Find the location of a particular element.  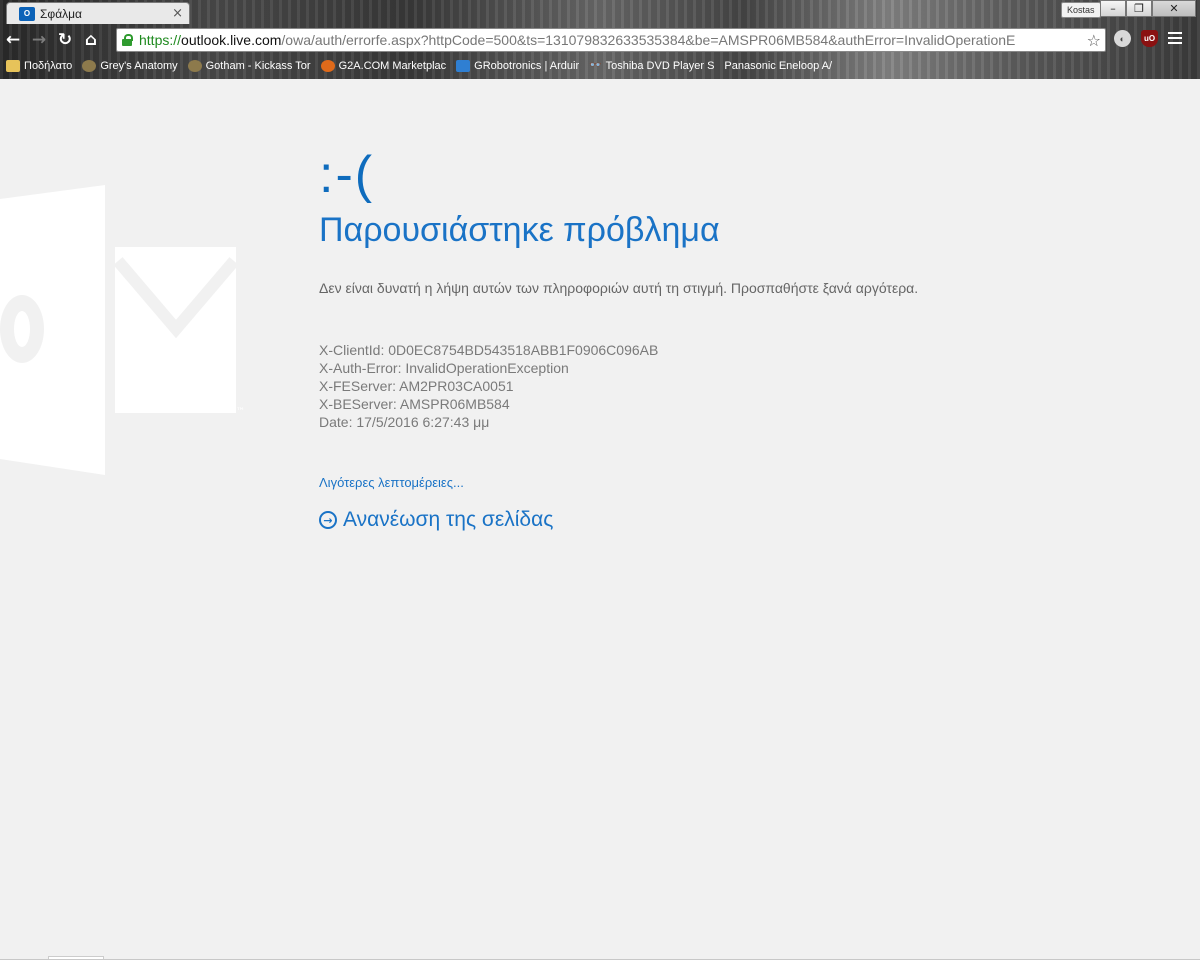

g2a-icon is located at coordinates (327, 66).